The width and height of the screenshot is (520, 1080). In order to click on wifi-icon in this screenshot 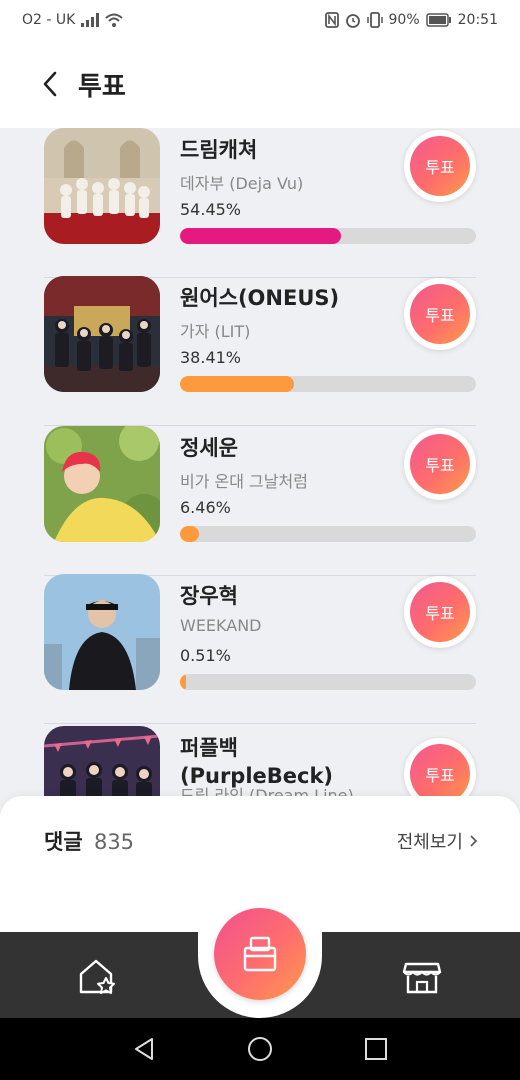, I will do `click(114, 20)`.